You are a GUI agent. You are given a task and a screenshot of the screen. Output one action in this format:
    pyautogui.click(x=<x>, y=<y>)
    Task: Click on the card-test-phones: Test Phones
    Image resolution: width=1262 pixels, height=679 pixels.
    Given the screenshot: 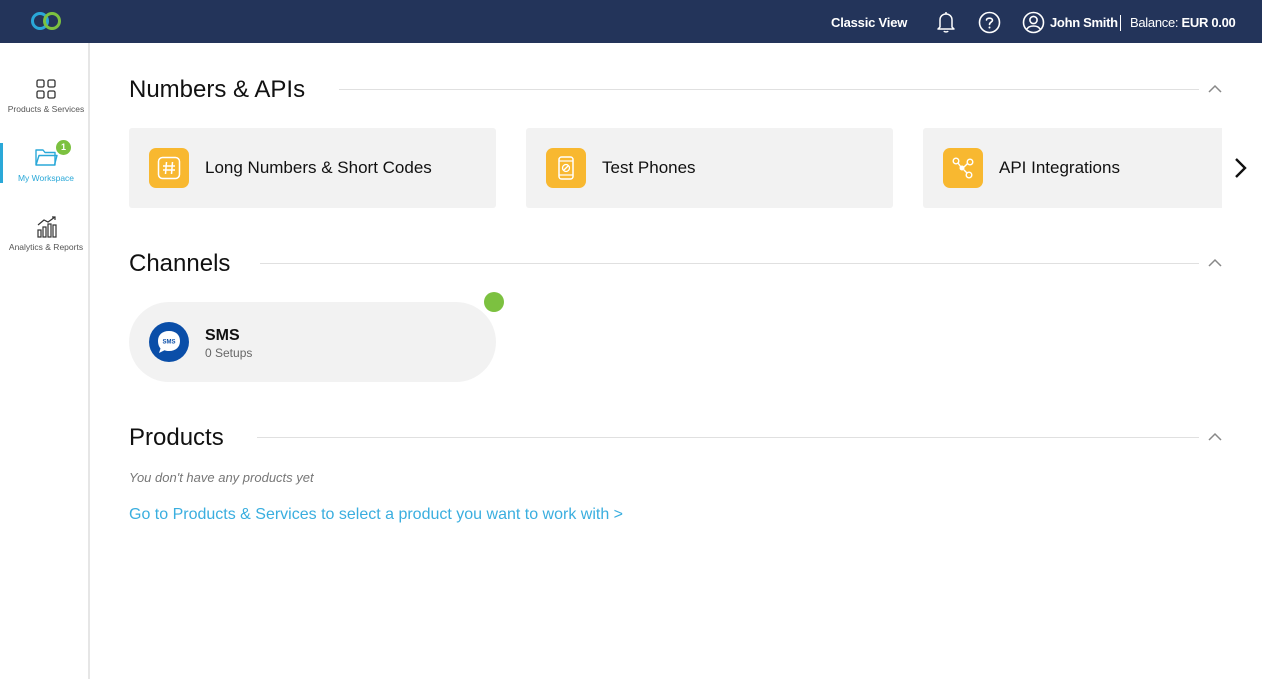 What is the action you would take?
    pyautogui.click(x=709, y=168)
    